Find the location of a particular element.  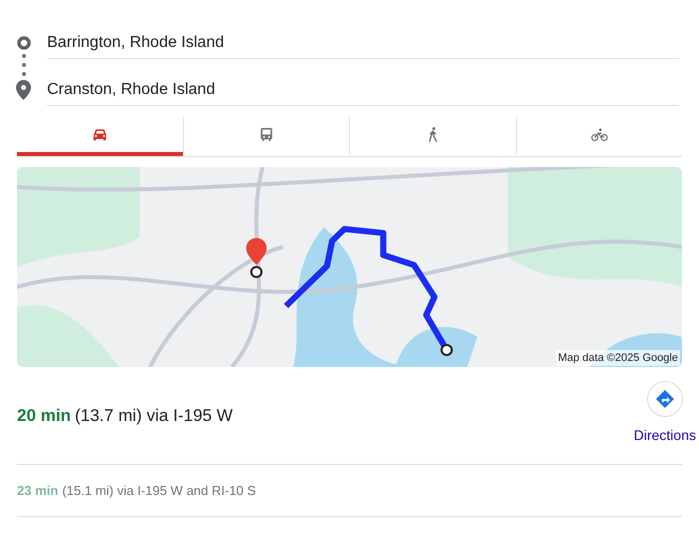

origin-field: Barrington, Rhode Island is located at coordinates (363, 43).